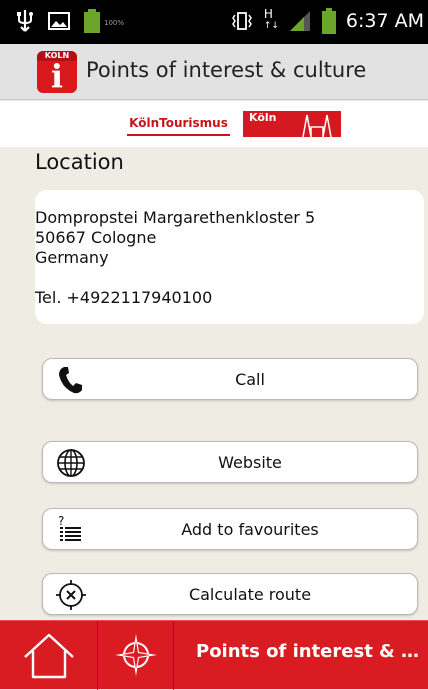 This screenshot has height=690, width=428. I want to click on calculate-route-button-label: Calculate route, so click(250, 594).